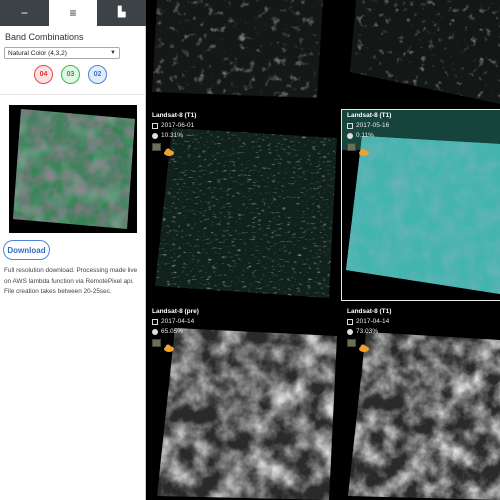 Image resolution: width=500 pixels, height=500 pixels. I want to click on cloud-cover: 65.05%, so click(172, 331).